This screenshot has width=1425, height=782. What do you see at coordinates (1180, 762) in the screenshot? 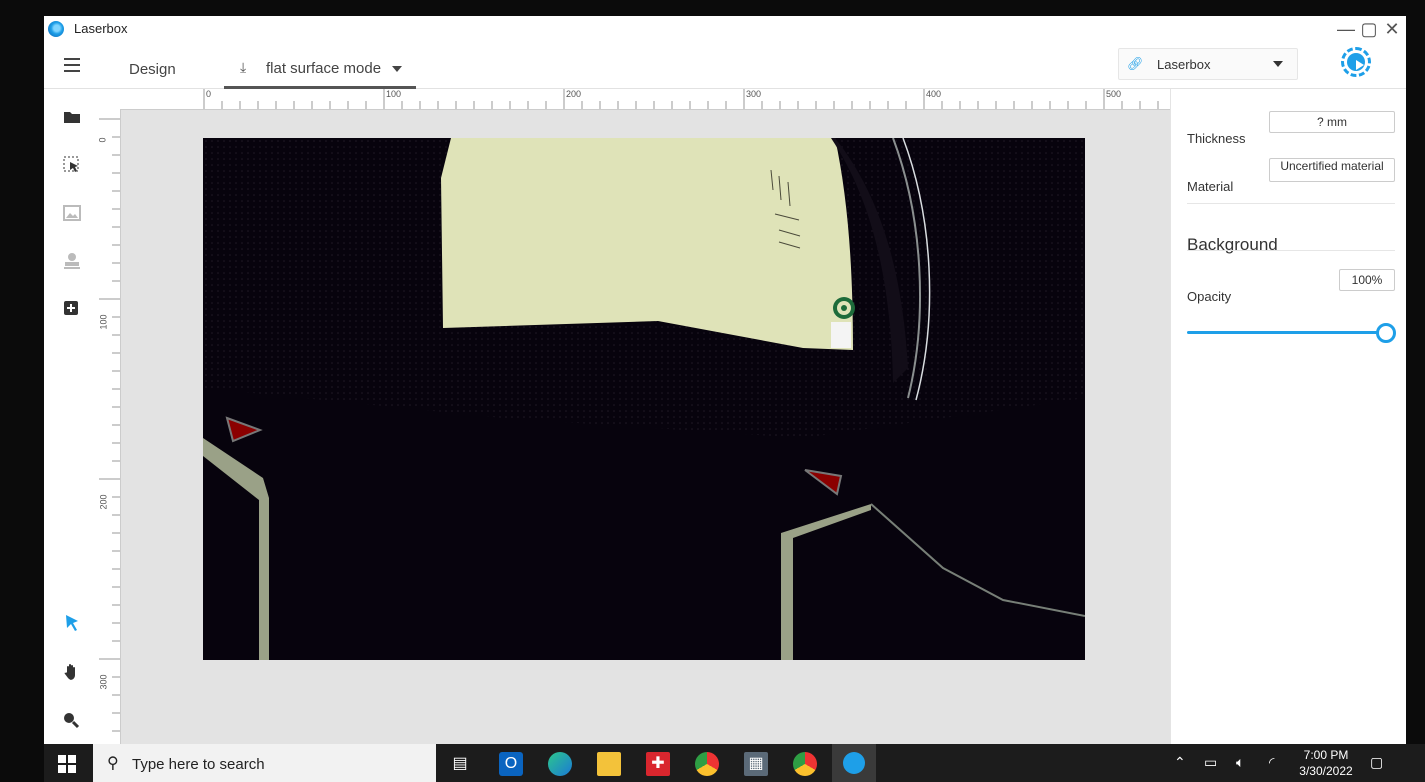
I see `chevron-up-icon: ⌃` at bounding box center [1180, 762].